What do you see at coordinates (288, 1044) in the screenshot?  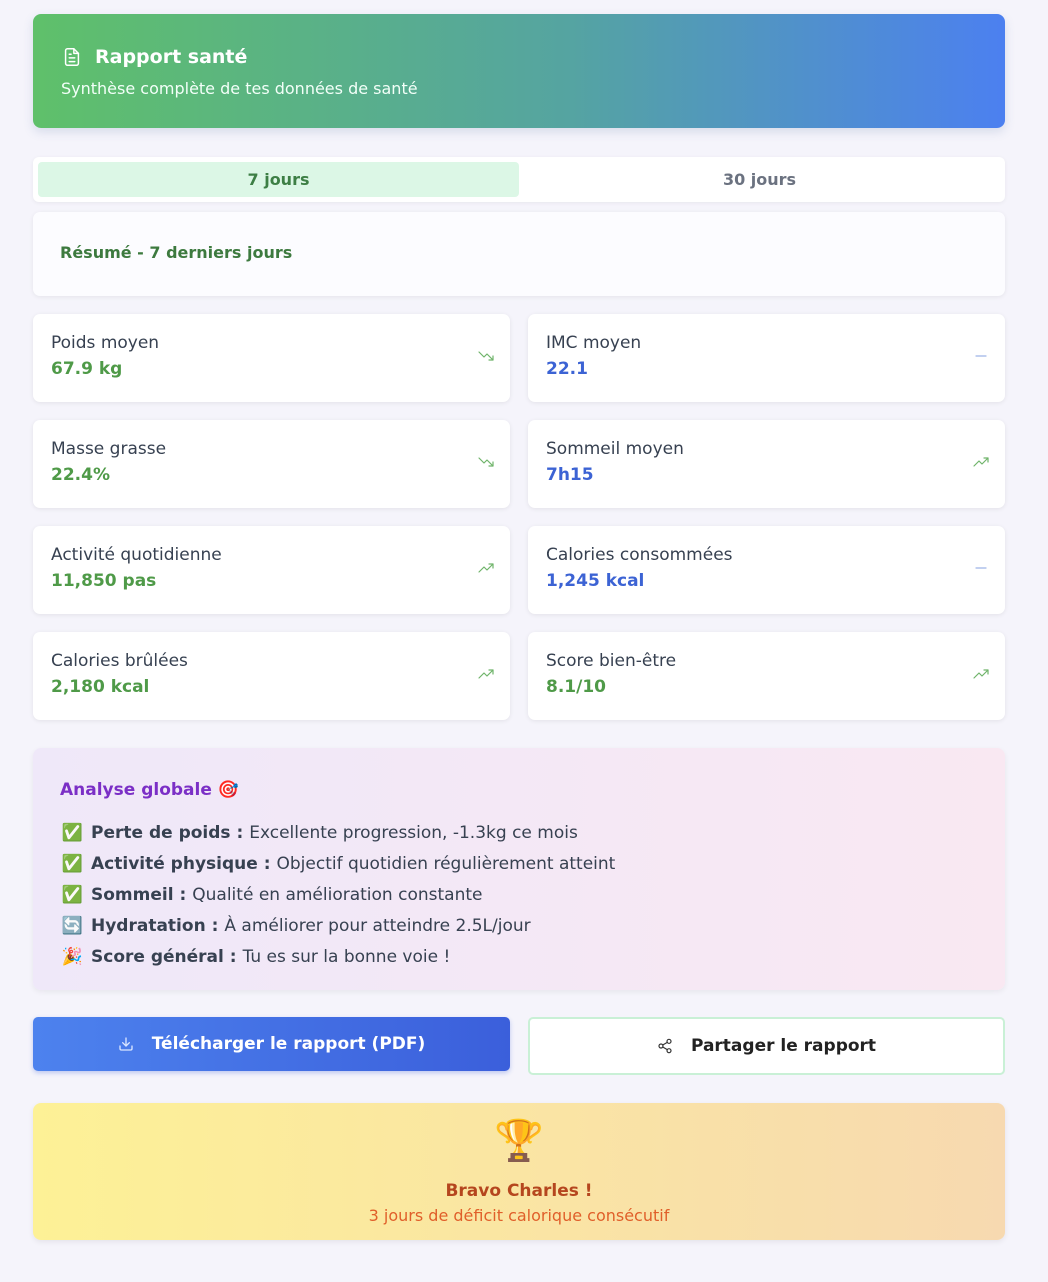 I see `download-button-label: Télécharger le rapport (PDF)` at bounding box center [288, 1044].